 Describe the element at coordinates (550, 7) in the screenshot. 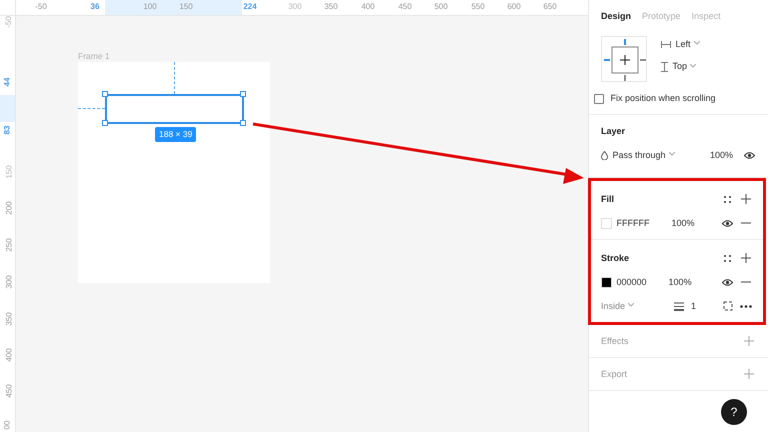

I see `ruler-label: 650` at that location.